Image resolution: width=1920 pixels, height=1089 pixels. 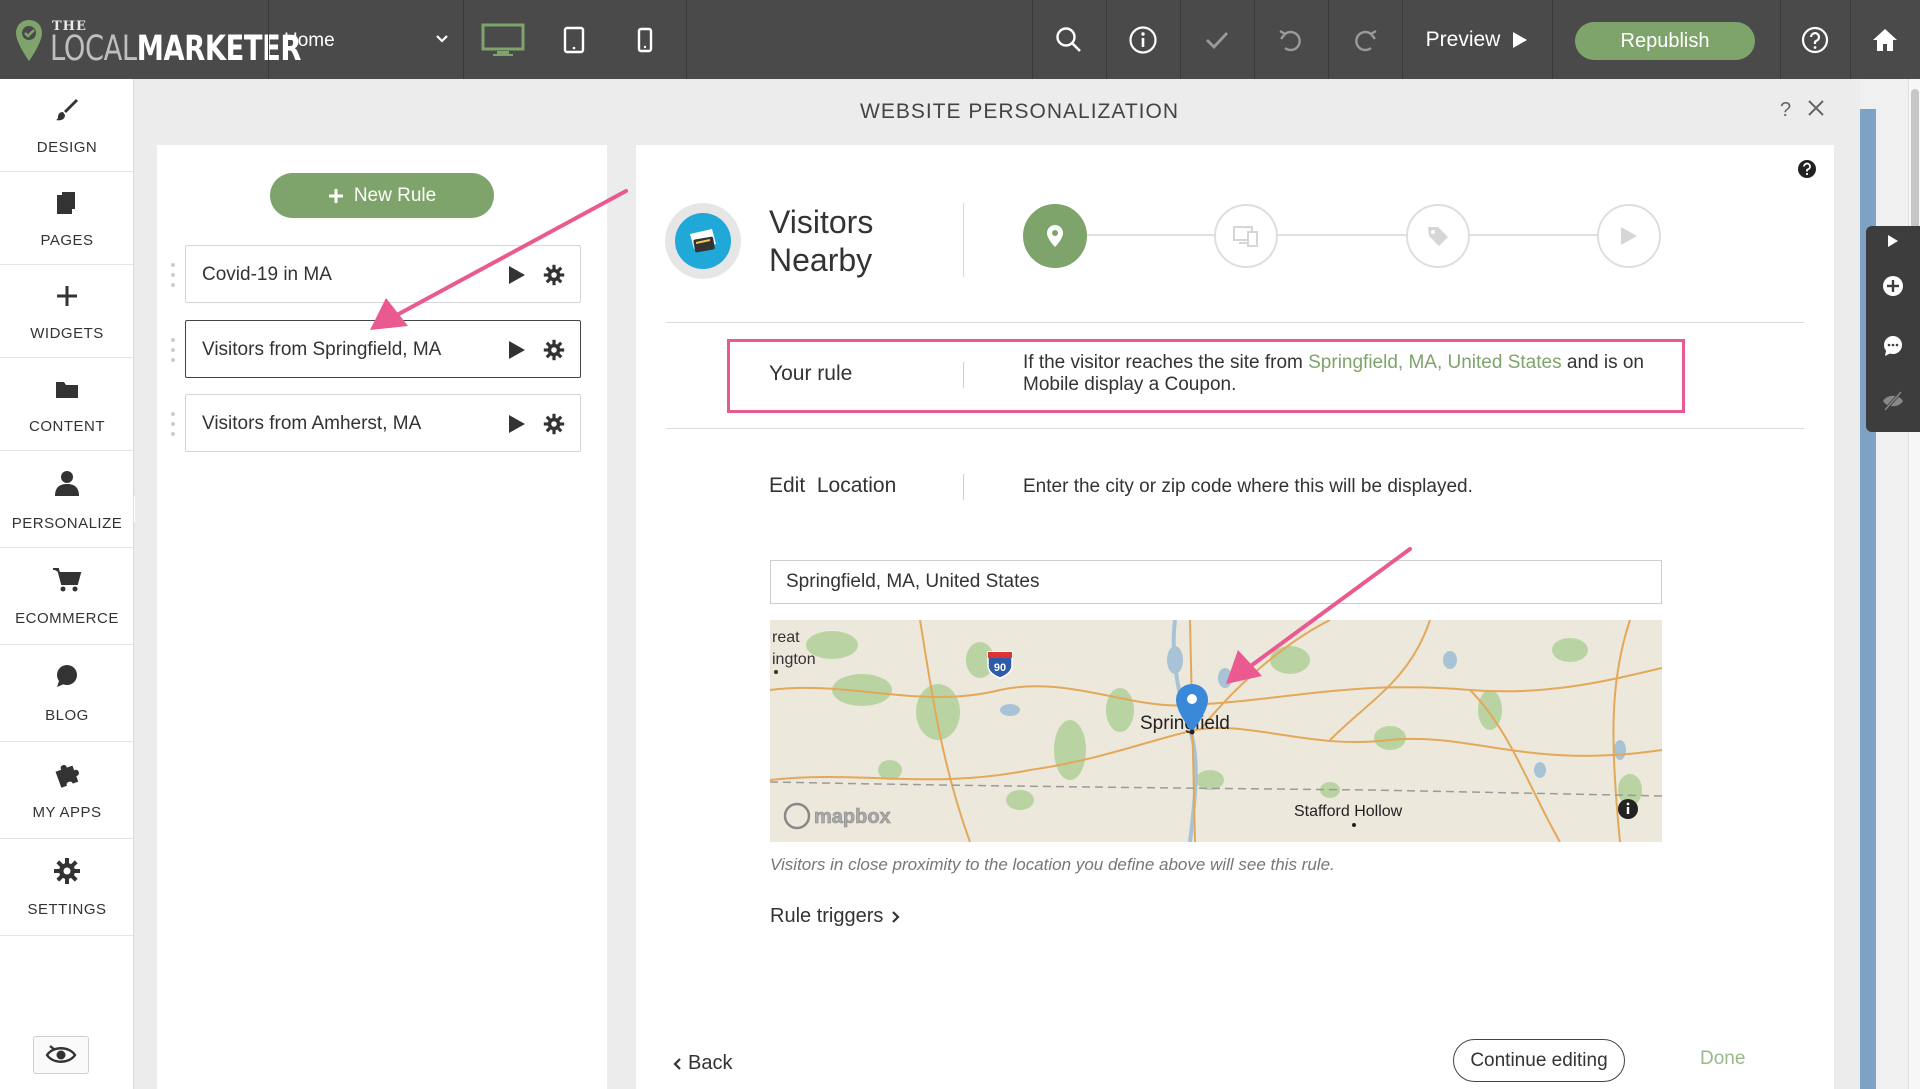 I want to click on back-button: Back, so click(x=702, y=1063).